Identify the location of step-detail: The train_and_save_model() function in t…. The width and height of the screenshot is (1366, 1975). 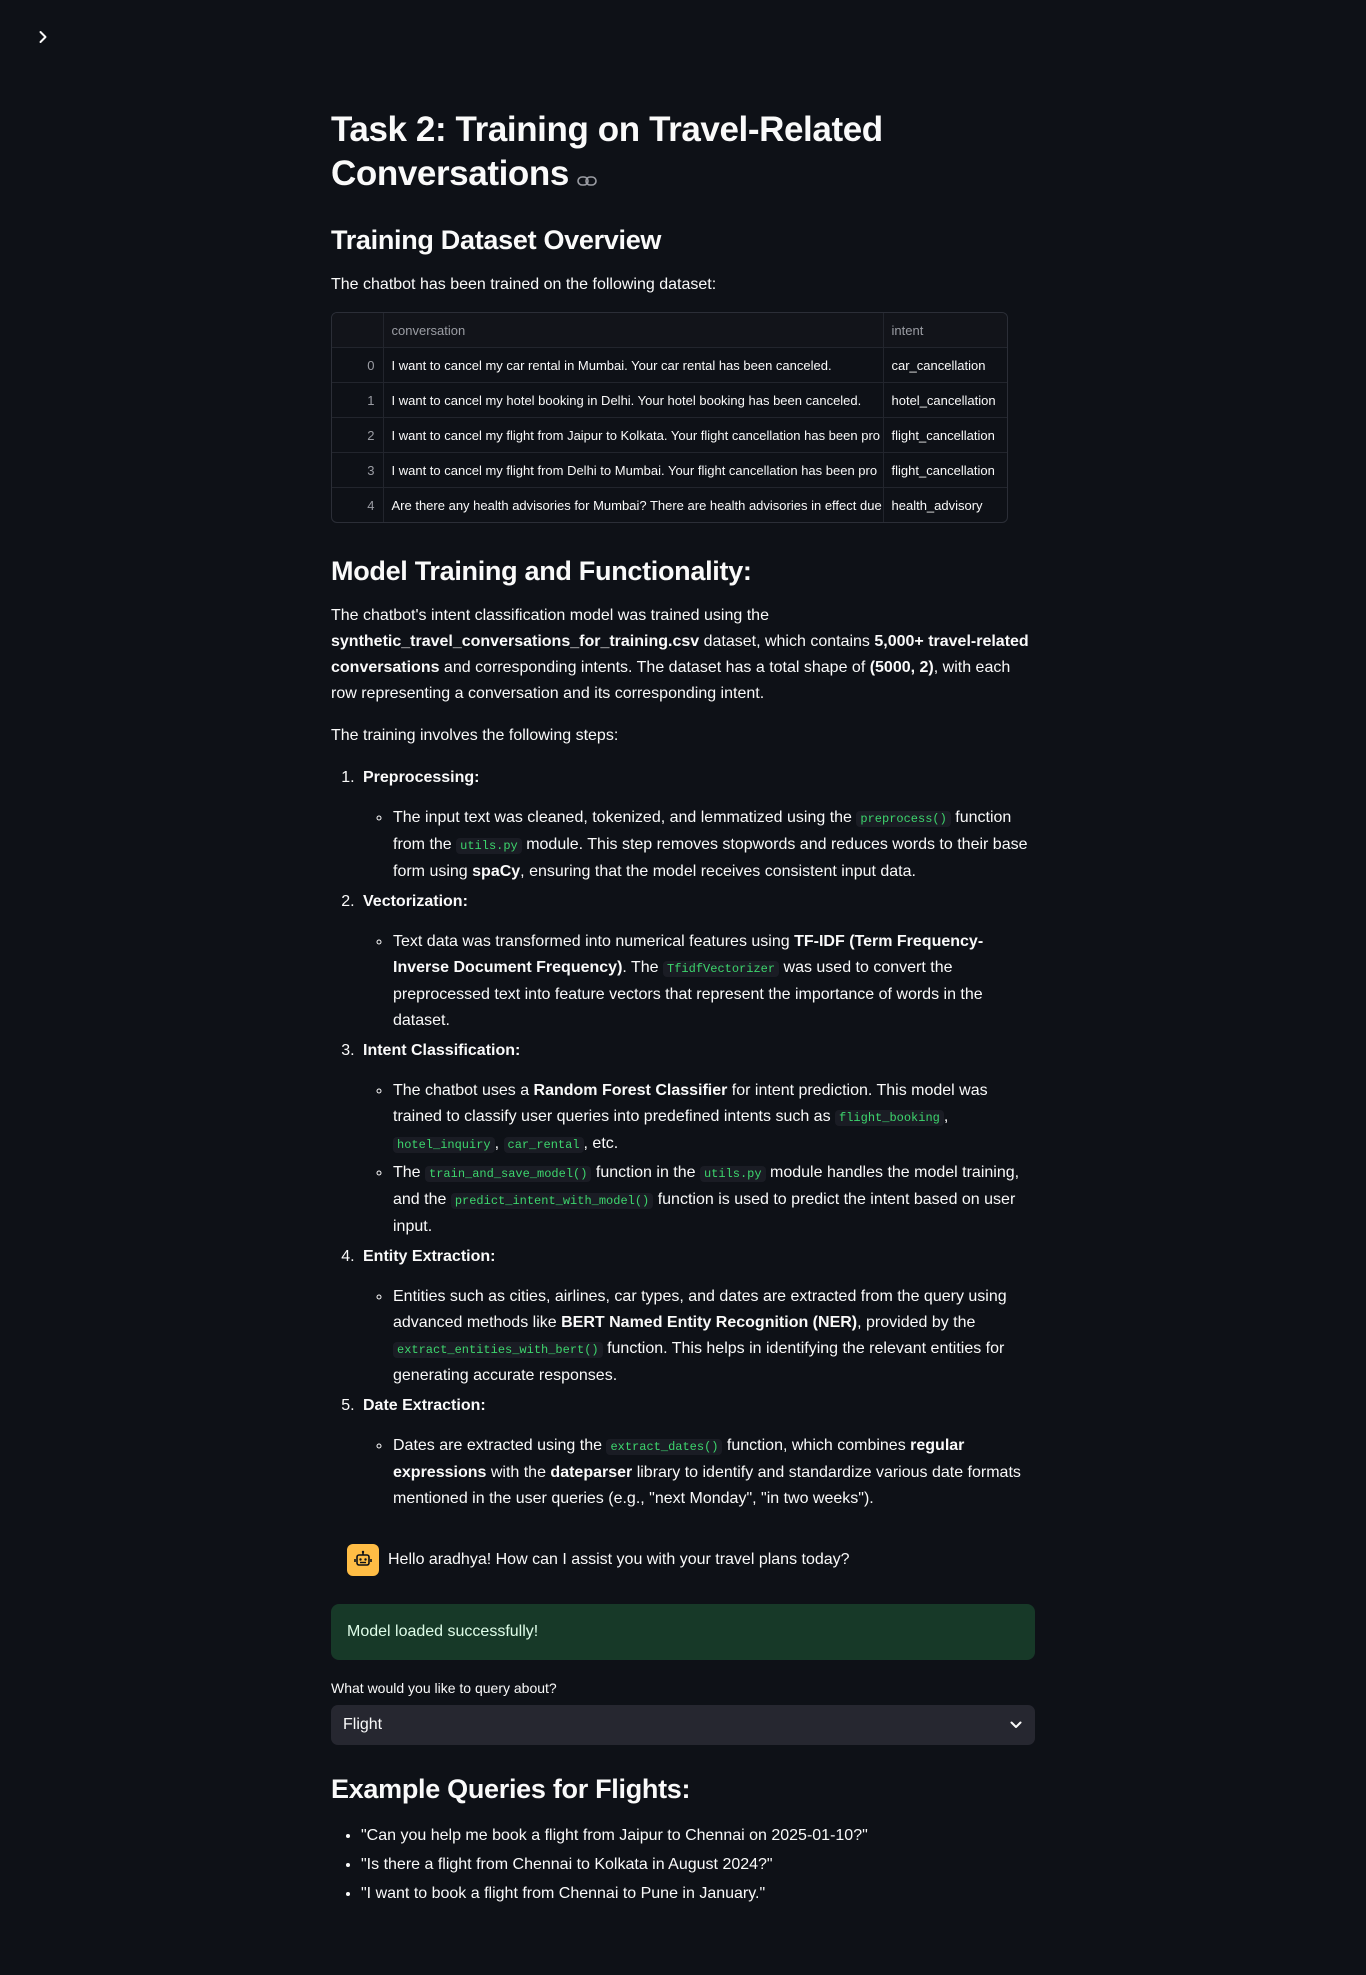
(713, 1200).